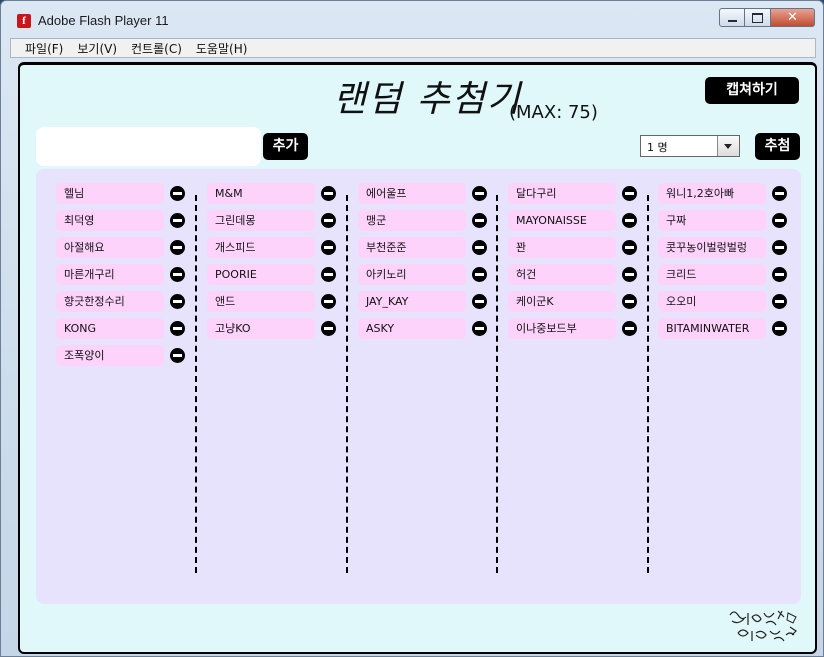 Image resolution: width=824 pixels, height=657 pixels. I want to click on name-label: 달다구리, so click(562, 193).